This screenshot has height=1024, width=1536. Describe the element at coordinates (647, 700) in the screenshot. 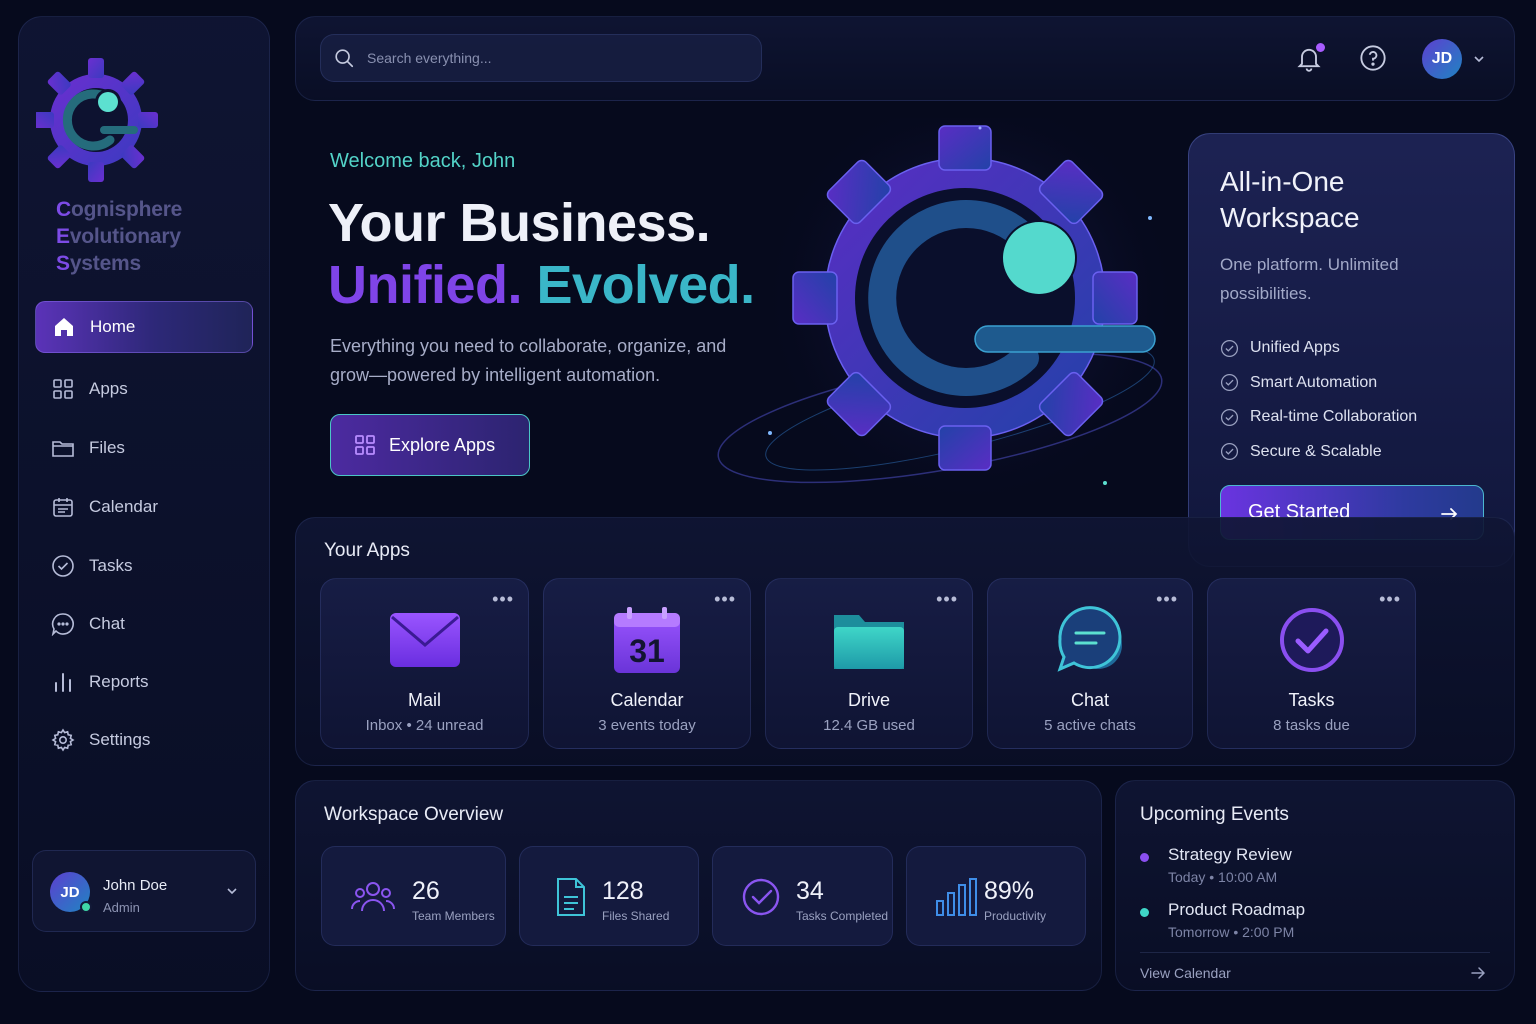

I see `app-name: Calendar` at that location.